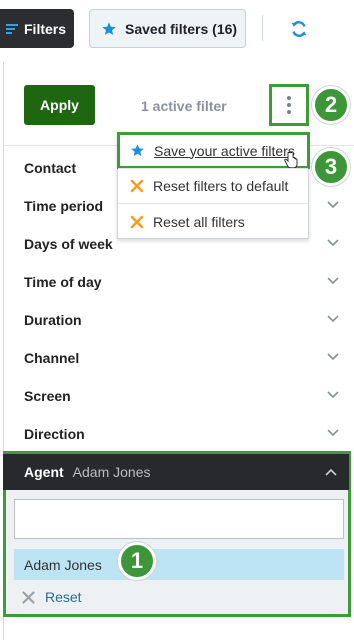 This screenshot has width=354, height=640. What do you see at coordinates (54, 434) in the screenshot?
I see `filter-row-direction: Direction` at bounding box center [54, 434].